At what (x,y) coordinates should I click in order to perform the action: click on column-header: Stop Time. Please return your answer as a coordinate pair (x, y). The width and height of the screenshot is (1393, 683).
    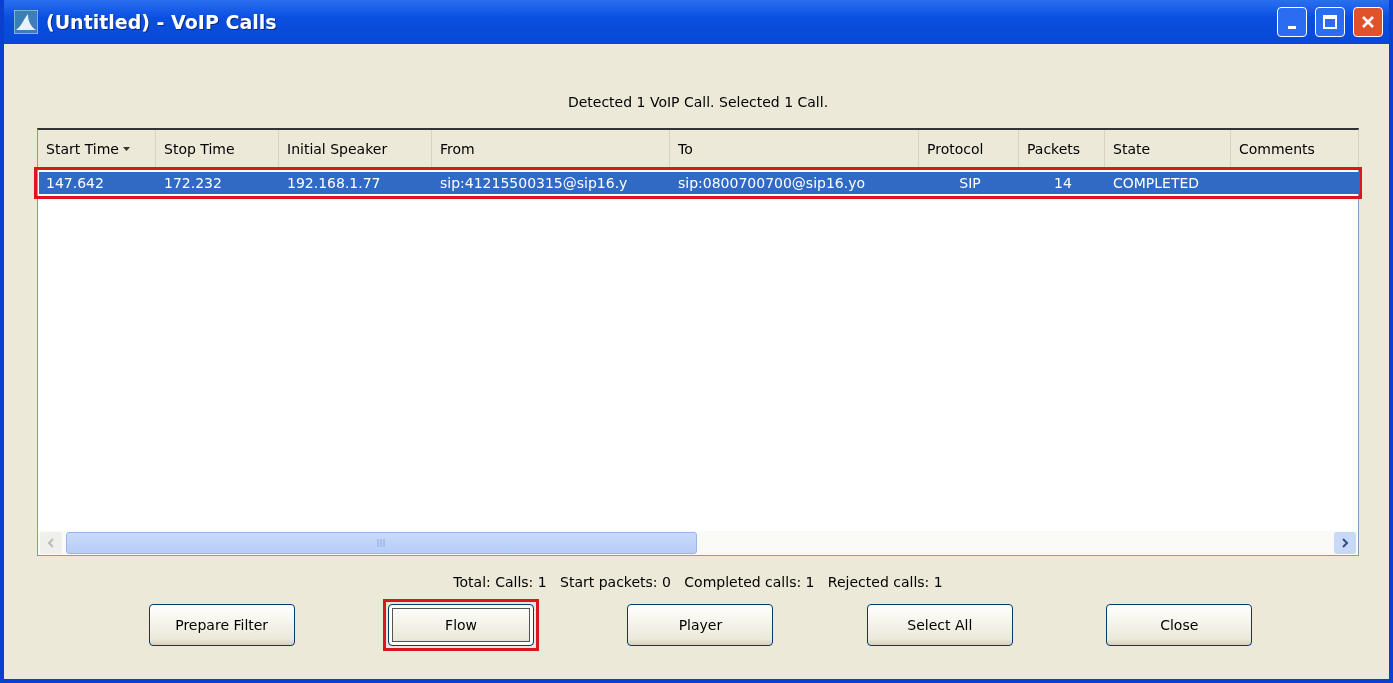
    Looking at the image, I should click on (217, 149).